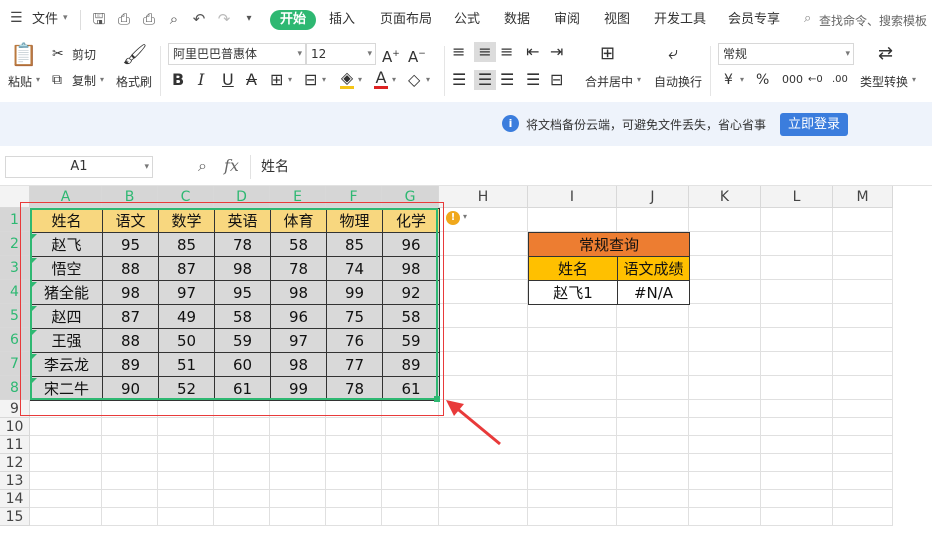 The height and width of the screenshot is (537, 932). Describe the element at coordinates (410, 197) in the screenshot. I see `column-header-G: G` at that location.